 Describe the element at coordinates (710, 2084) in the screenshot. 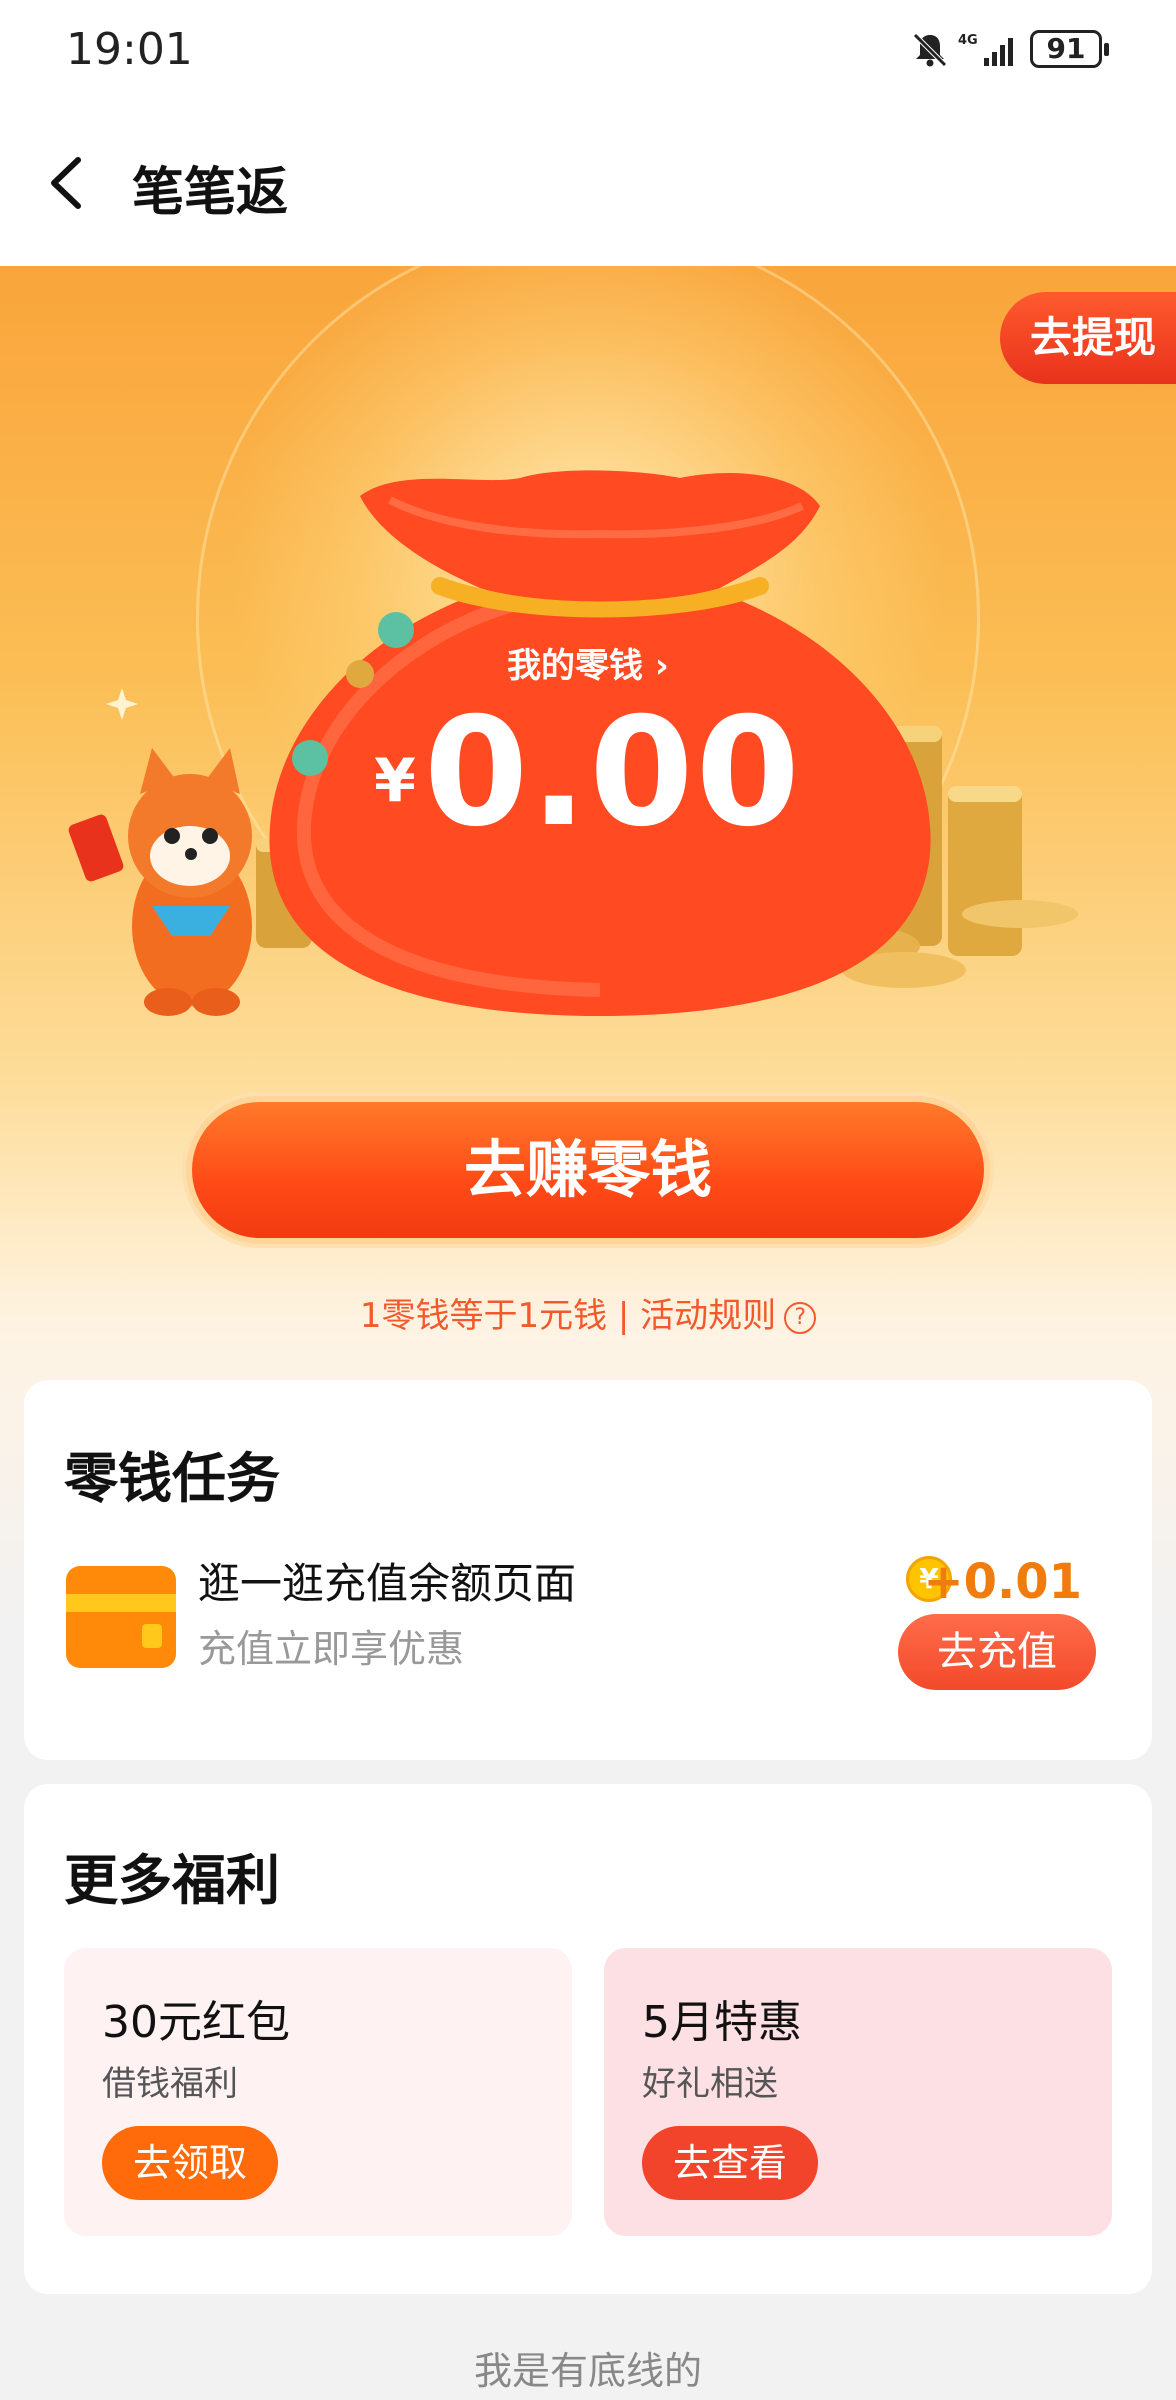

I see `benefit-subtitle: 好礼相送` at that location.